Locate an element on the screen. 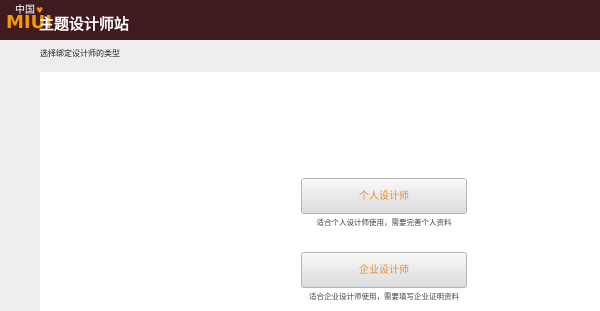  enterprise-designer-description: 适合企业设计师使用，需要填写企业证明资料 is located at coordinates (384, 296).